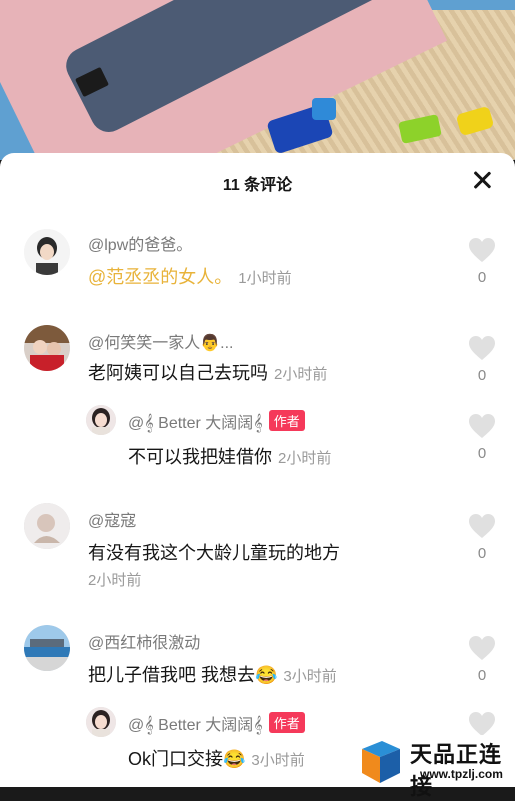  What do you see at coordinates (160, 277) in the screenshot?
I see `mention-link: @范丞丞的女人。` at bounding box center [160, 277].